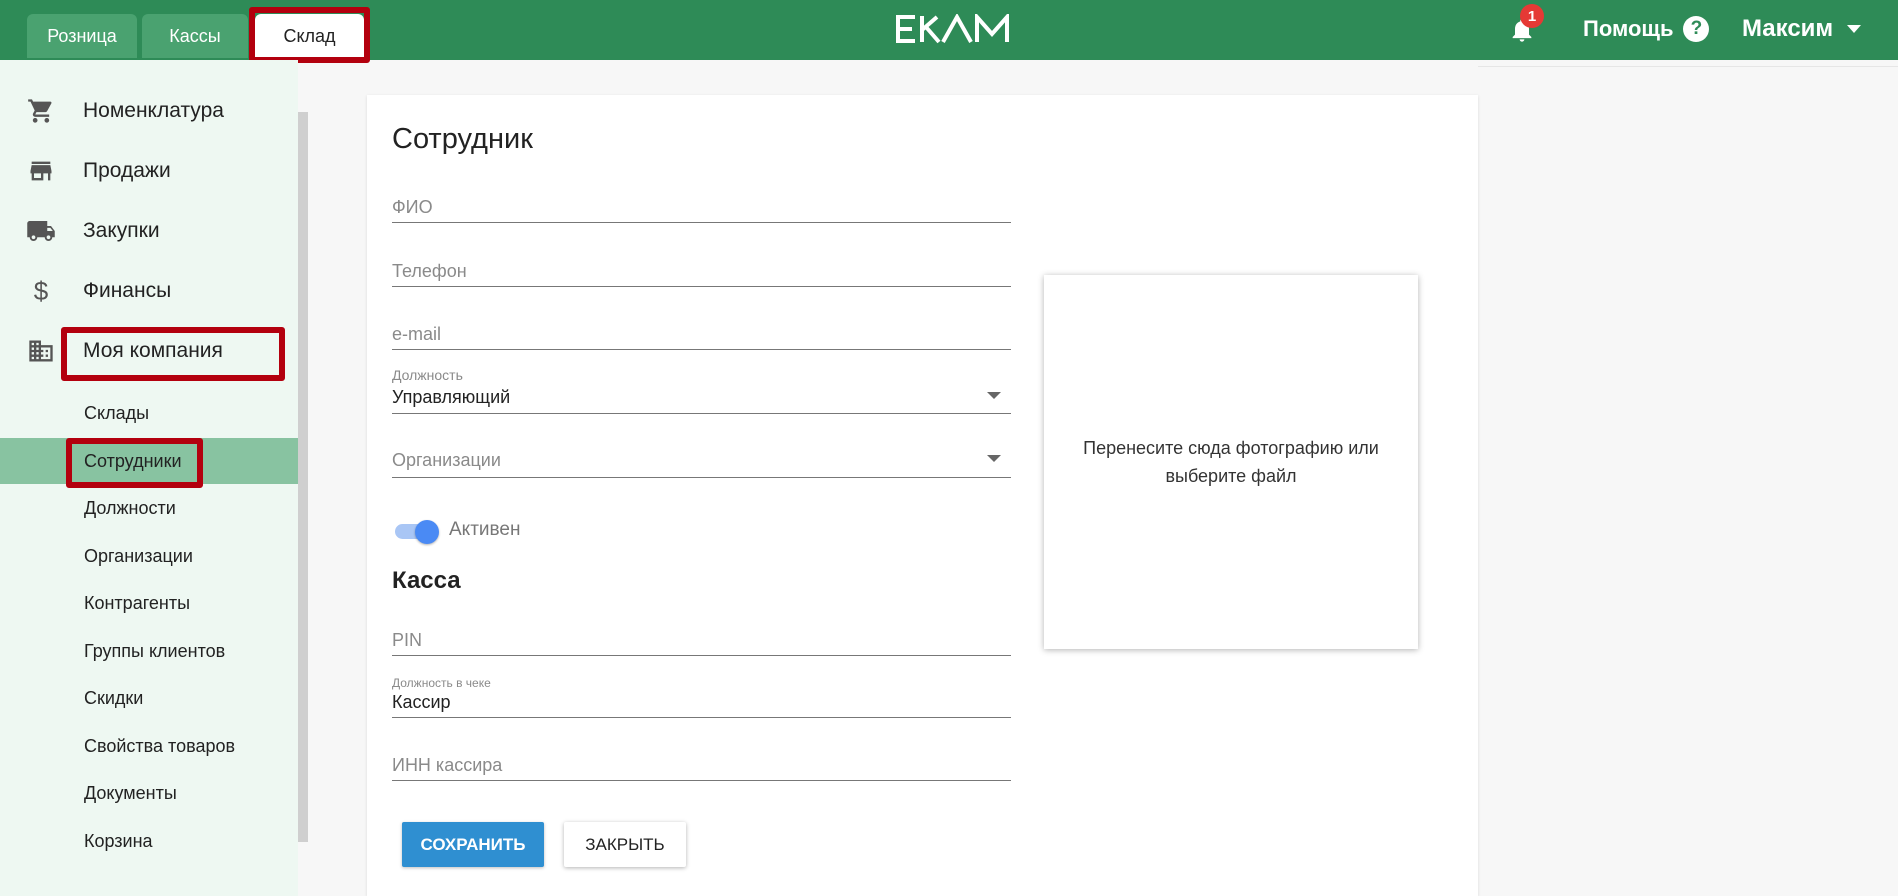 The image size is (1898, 896). What do you see at coordinates (41, 351) in the screenshot?
I see `building-icon` at bounding box center [41, 351].